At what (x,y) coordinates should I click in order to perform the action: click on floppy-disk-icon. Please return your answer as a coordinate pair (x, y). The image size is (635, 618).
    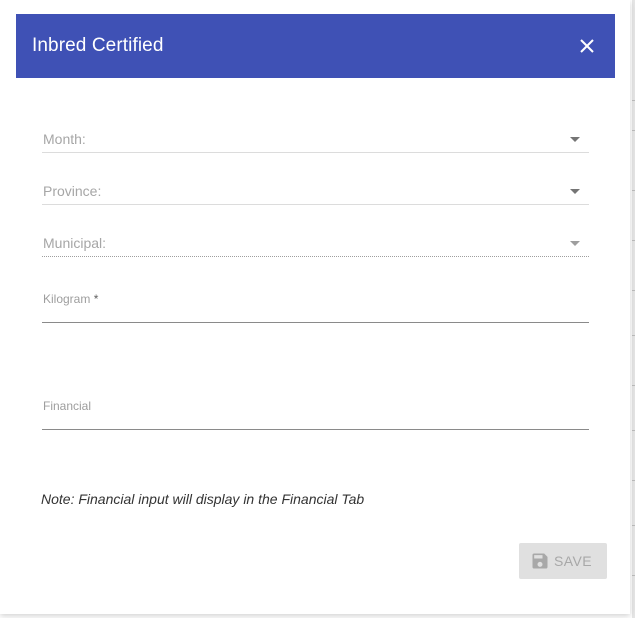
    Looking at the image, I should click on (540, 561).